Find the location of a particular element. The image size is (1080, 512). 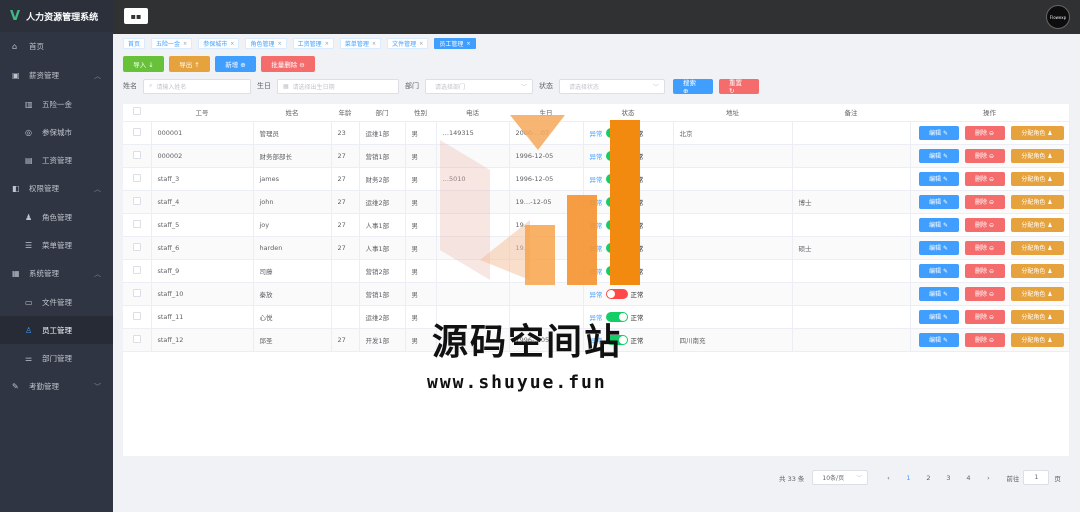

page-2: 2 is located at coordinates (928, 478).